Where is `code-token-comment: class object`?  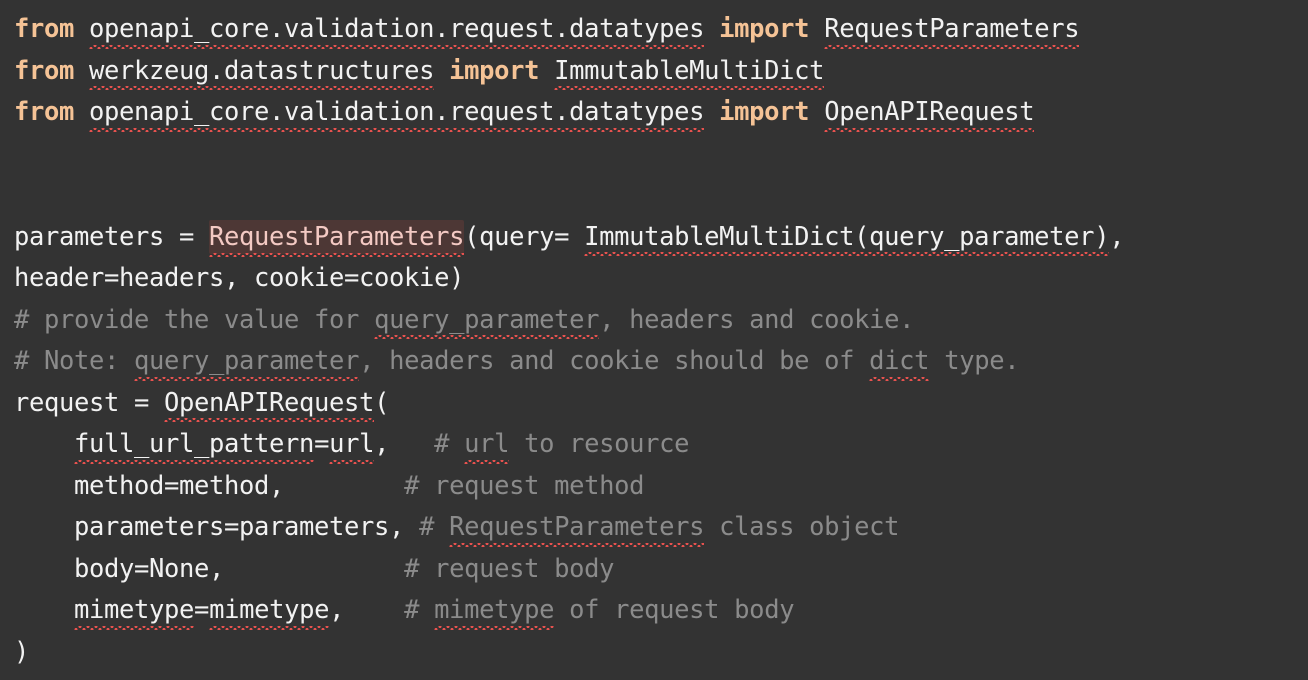
code-token-comment: class object is located at coordinates (802, 527).